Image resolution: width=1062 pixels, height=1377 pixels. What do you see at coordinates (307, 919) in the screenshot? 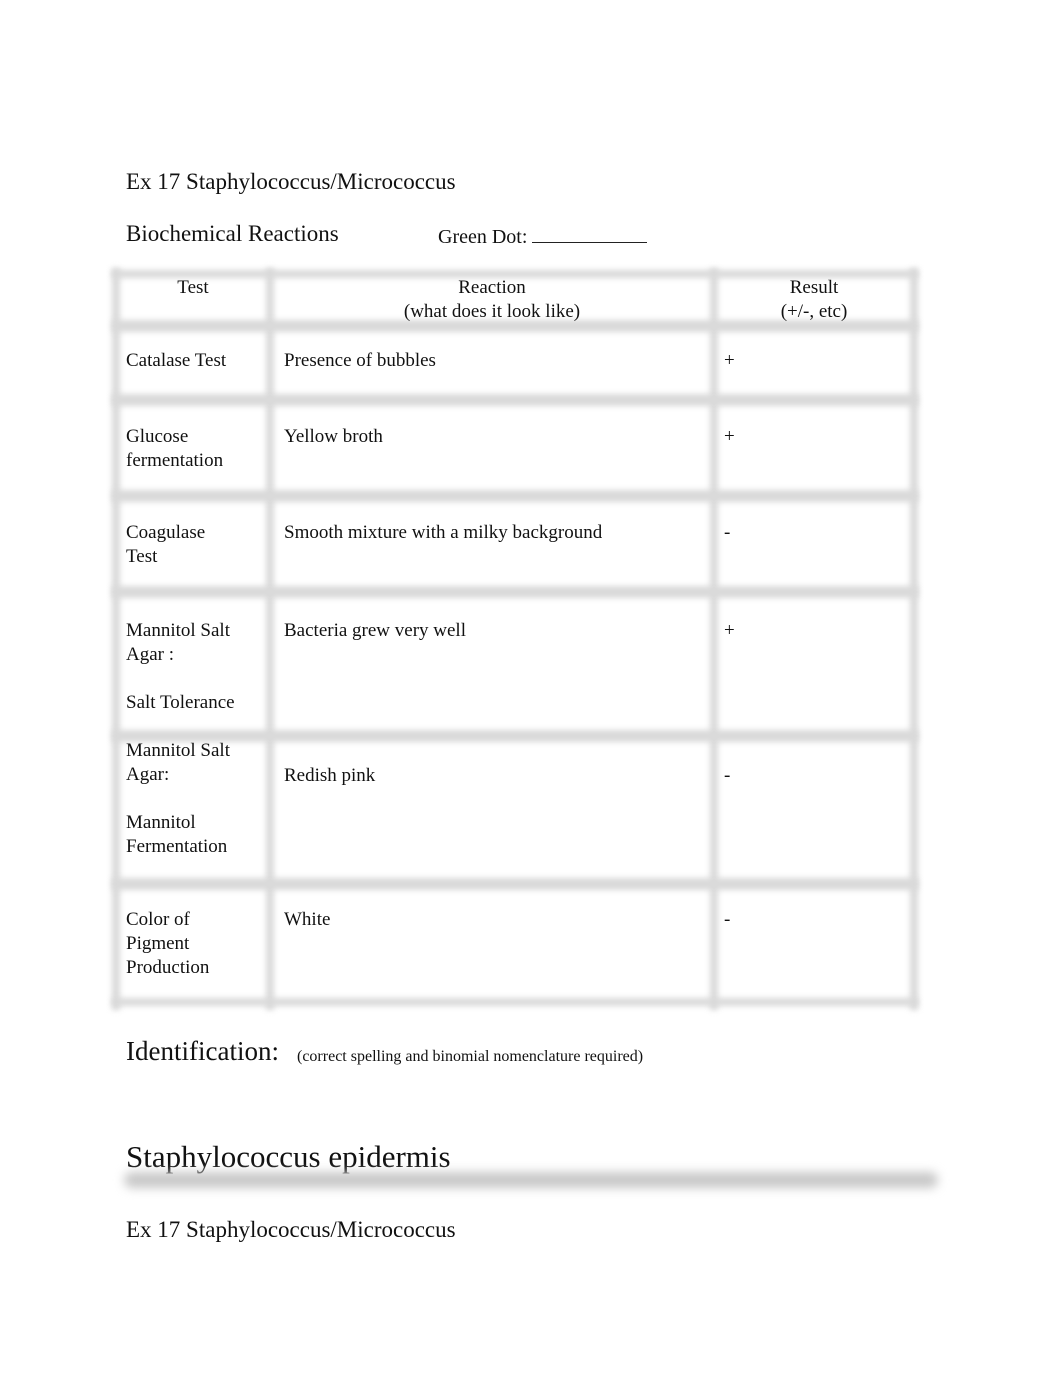
I see `reaction-cell: White` at bounding box center [307, 919].